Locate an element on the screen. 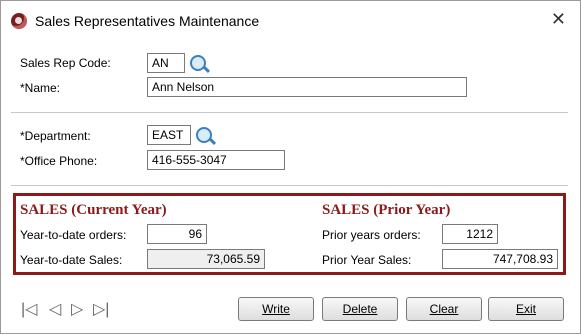 This screenshot has width=581, height=334. name-label: *Name: is located at coordinates (40, 88).